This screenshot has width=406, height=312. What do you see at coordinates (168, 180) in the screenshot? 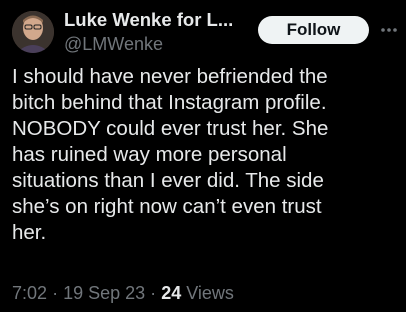
I see `tweet-text-line: situations than I ever did. The side` at bounding box center [168, 180].